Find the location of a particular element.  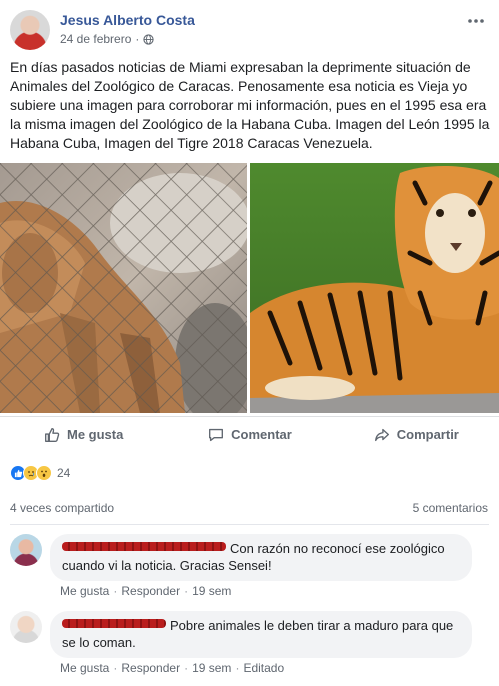

comment-actions: Me gusta · Responder · 19 sem · Editado is located at coordinates (172, 668).